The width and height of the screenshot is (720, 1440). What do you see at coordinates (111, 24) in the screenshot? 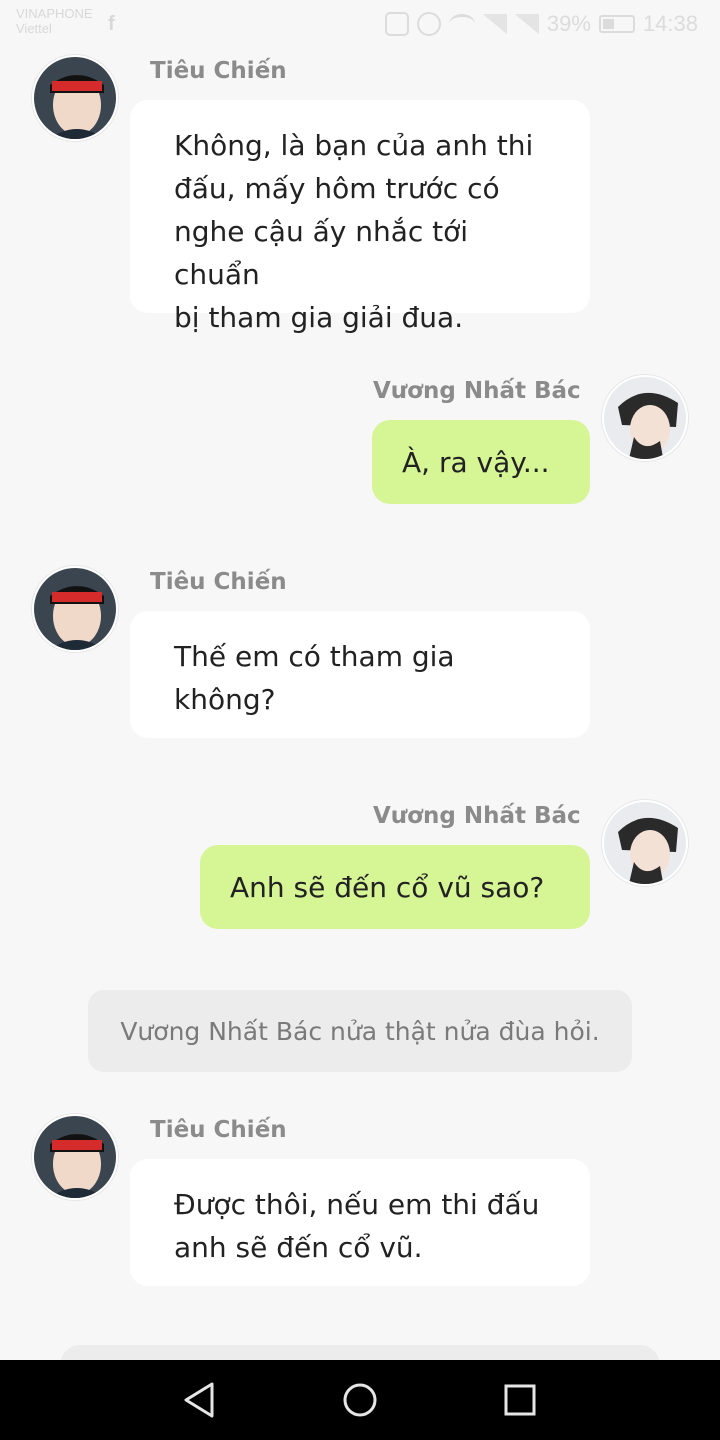
I see `facebook-icon: f` at bounding box center [111, 24].